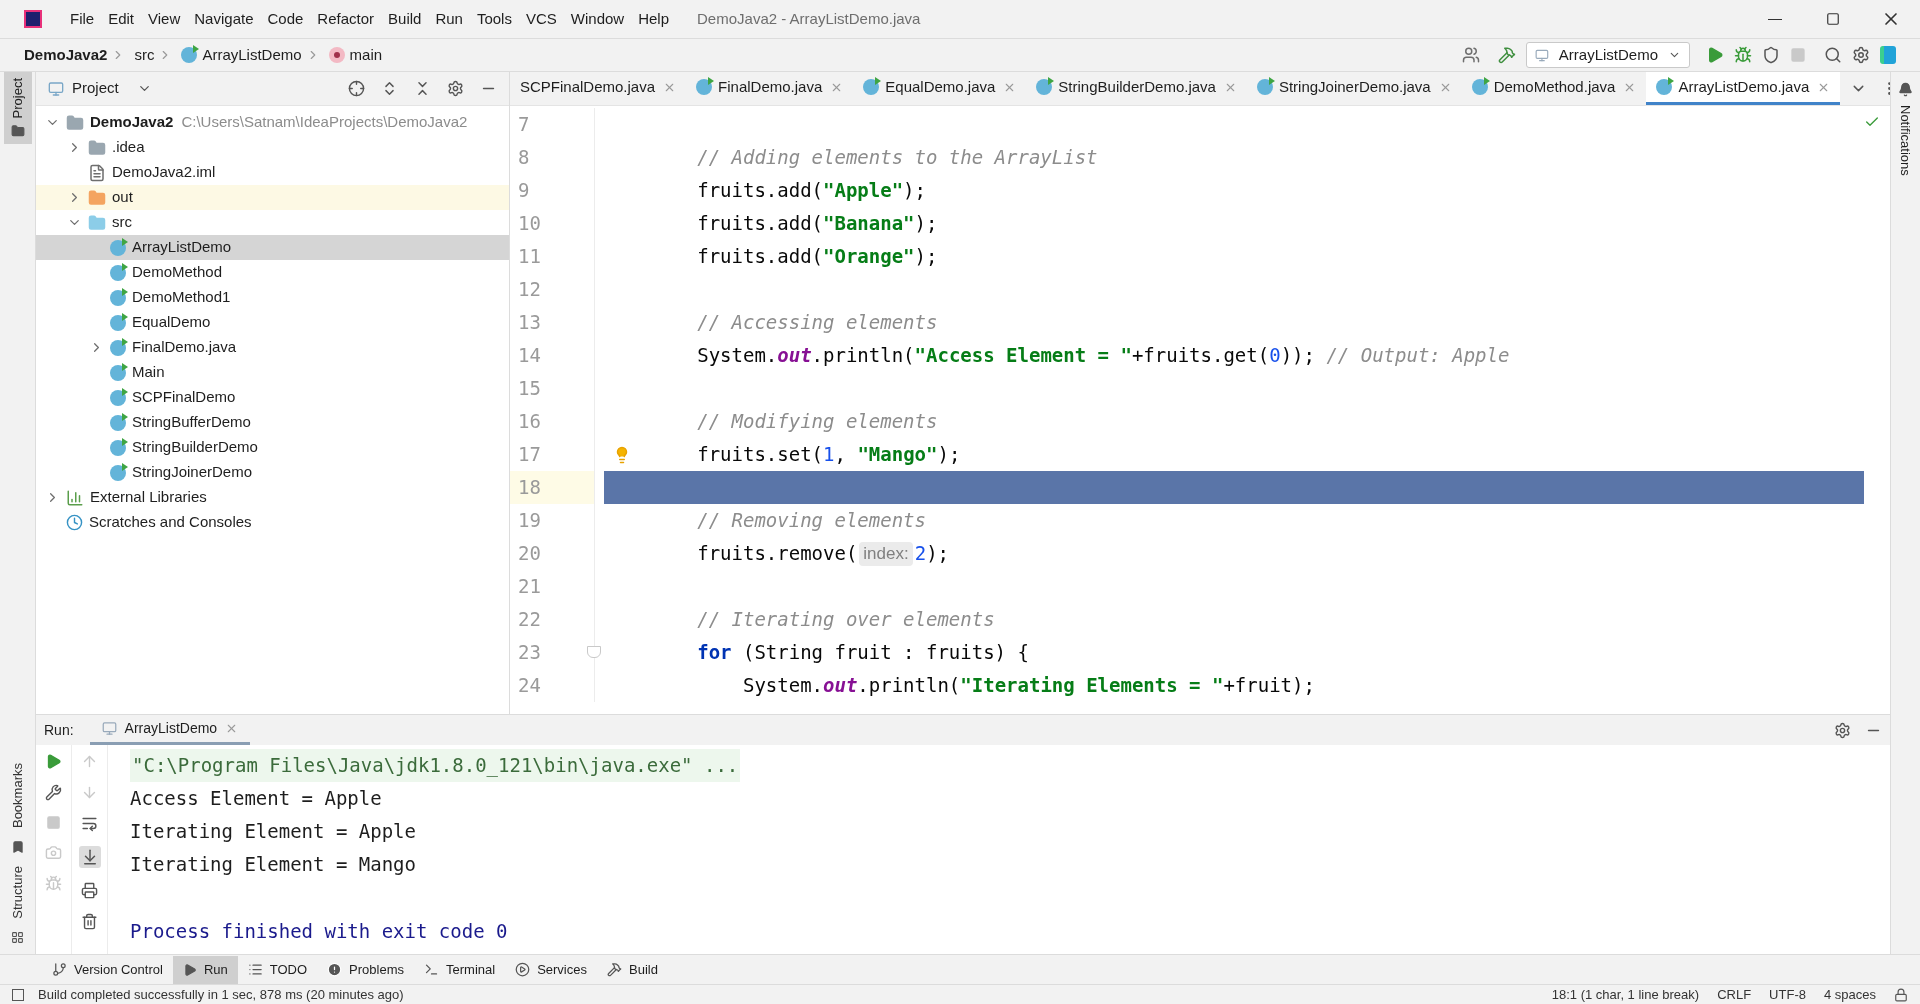  I want to click on coverage-icon, so click(1771, 55).